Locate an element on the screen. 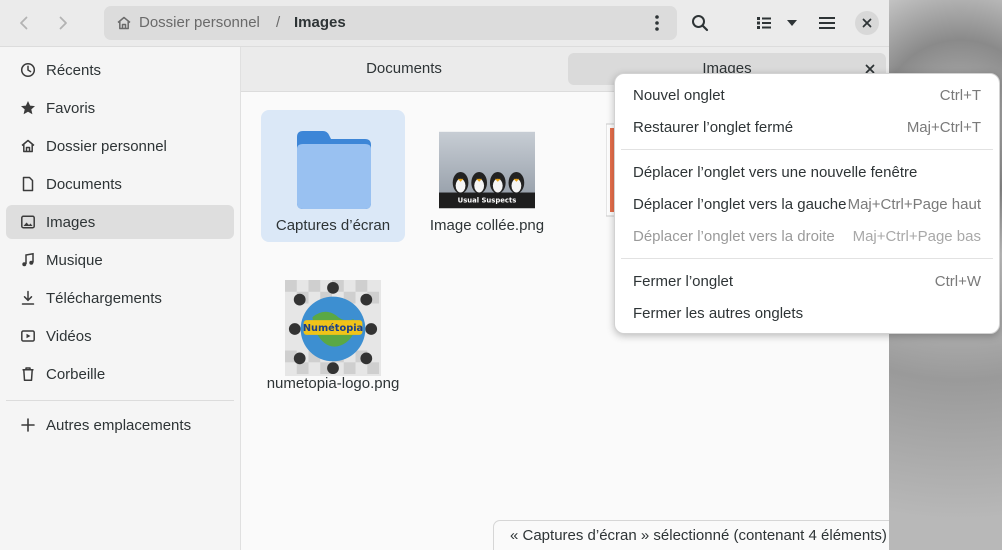 This screenshot has height=550, width=1002. triangle-down-icon is located at coordinates (792, 23).